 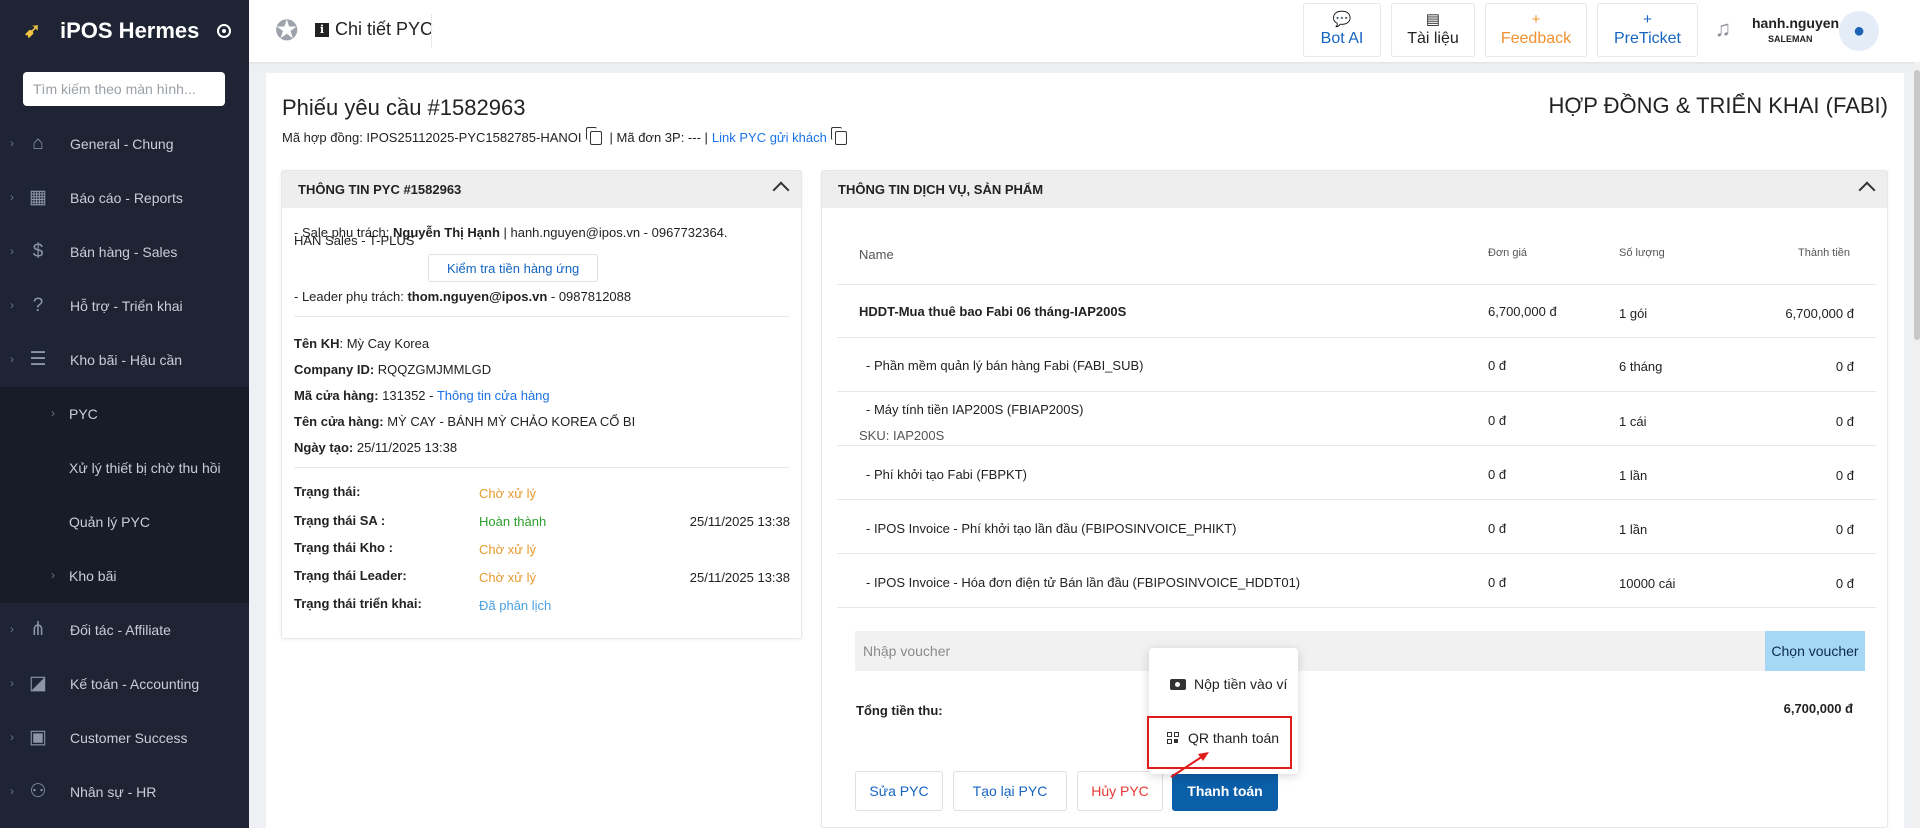 I want to click on sidebar-subitem-label: PYC, so click(x=83, y=414).